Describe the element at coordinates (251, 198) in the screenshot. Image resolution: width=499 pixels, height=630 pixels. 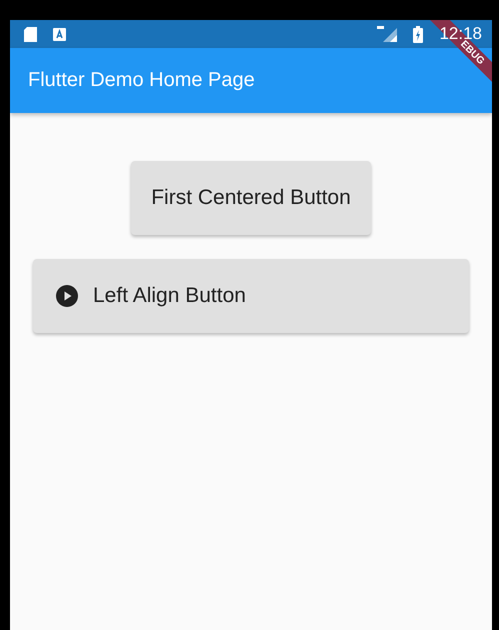
I see `centered-button: First Centered Button` at that location.